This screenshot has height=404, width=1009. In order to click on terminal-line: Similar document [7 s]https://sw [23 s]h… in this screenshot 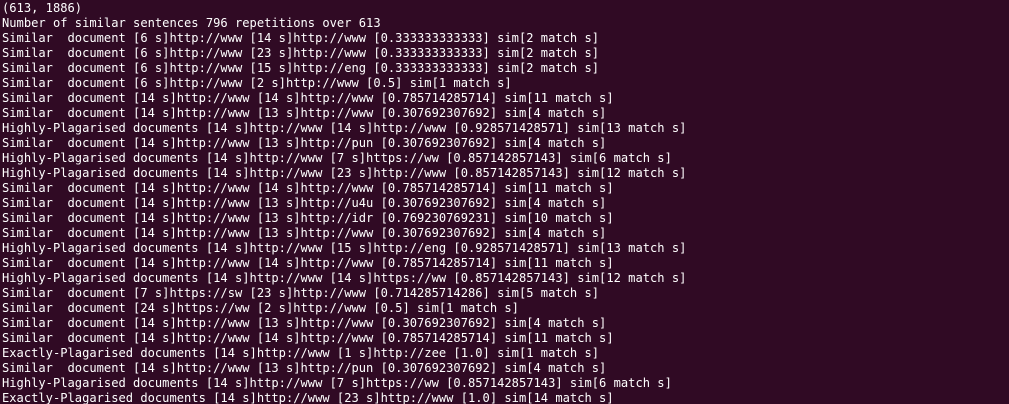, I will do `click(301, 293)`.